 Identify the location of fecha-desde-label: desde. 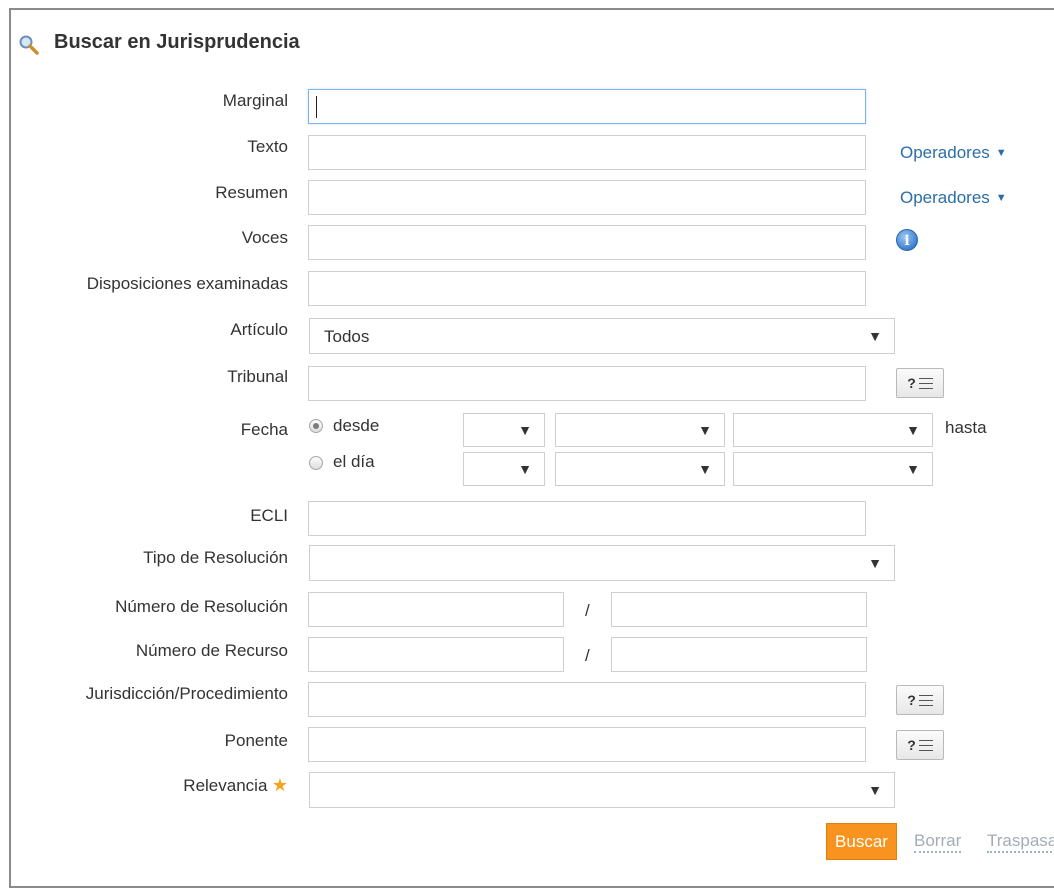
(356, 425).